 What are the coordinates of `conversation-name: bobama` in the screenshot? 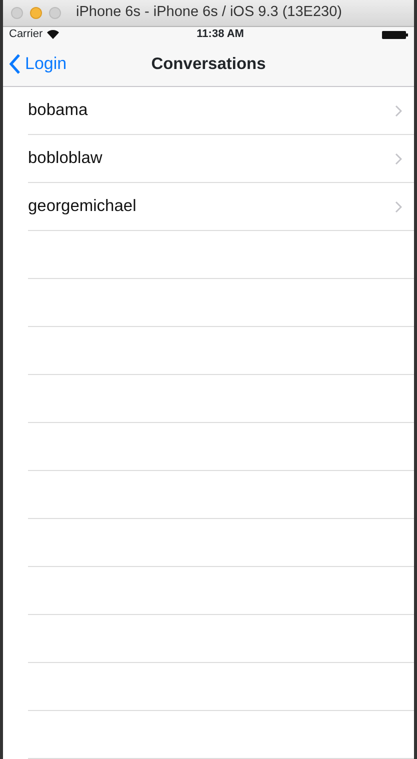 It's located at (58, 111).